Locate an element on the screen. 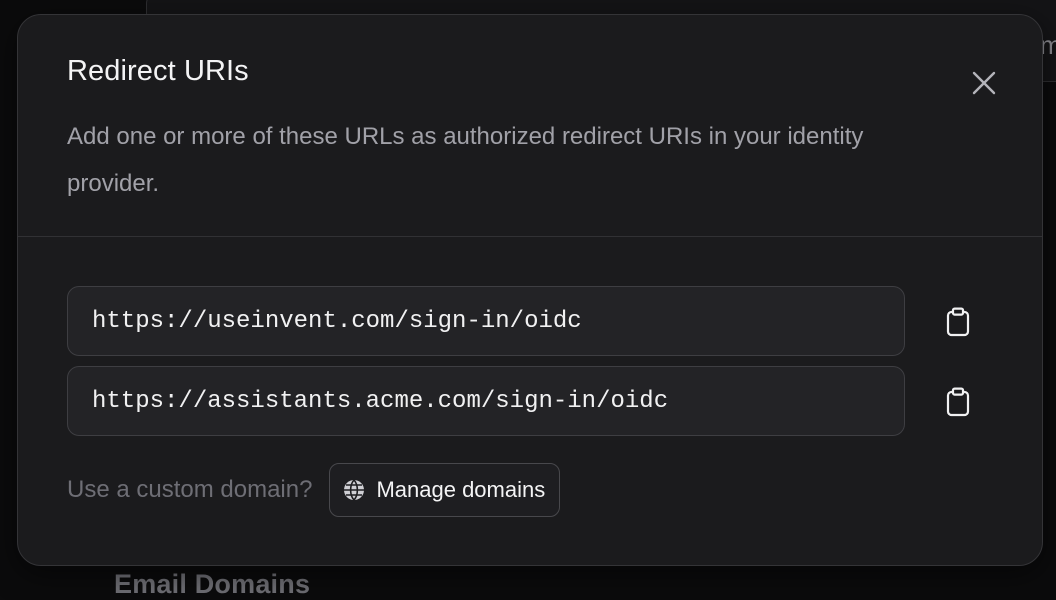 The image size is (1056, 600). redirect-uri-field: https://useinvent.com/sign-in/oidc is located at coordinates (486, 321).